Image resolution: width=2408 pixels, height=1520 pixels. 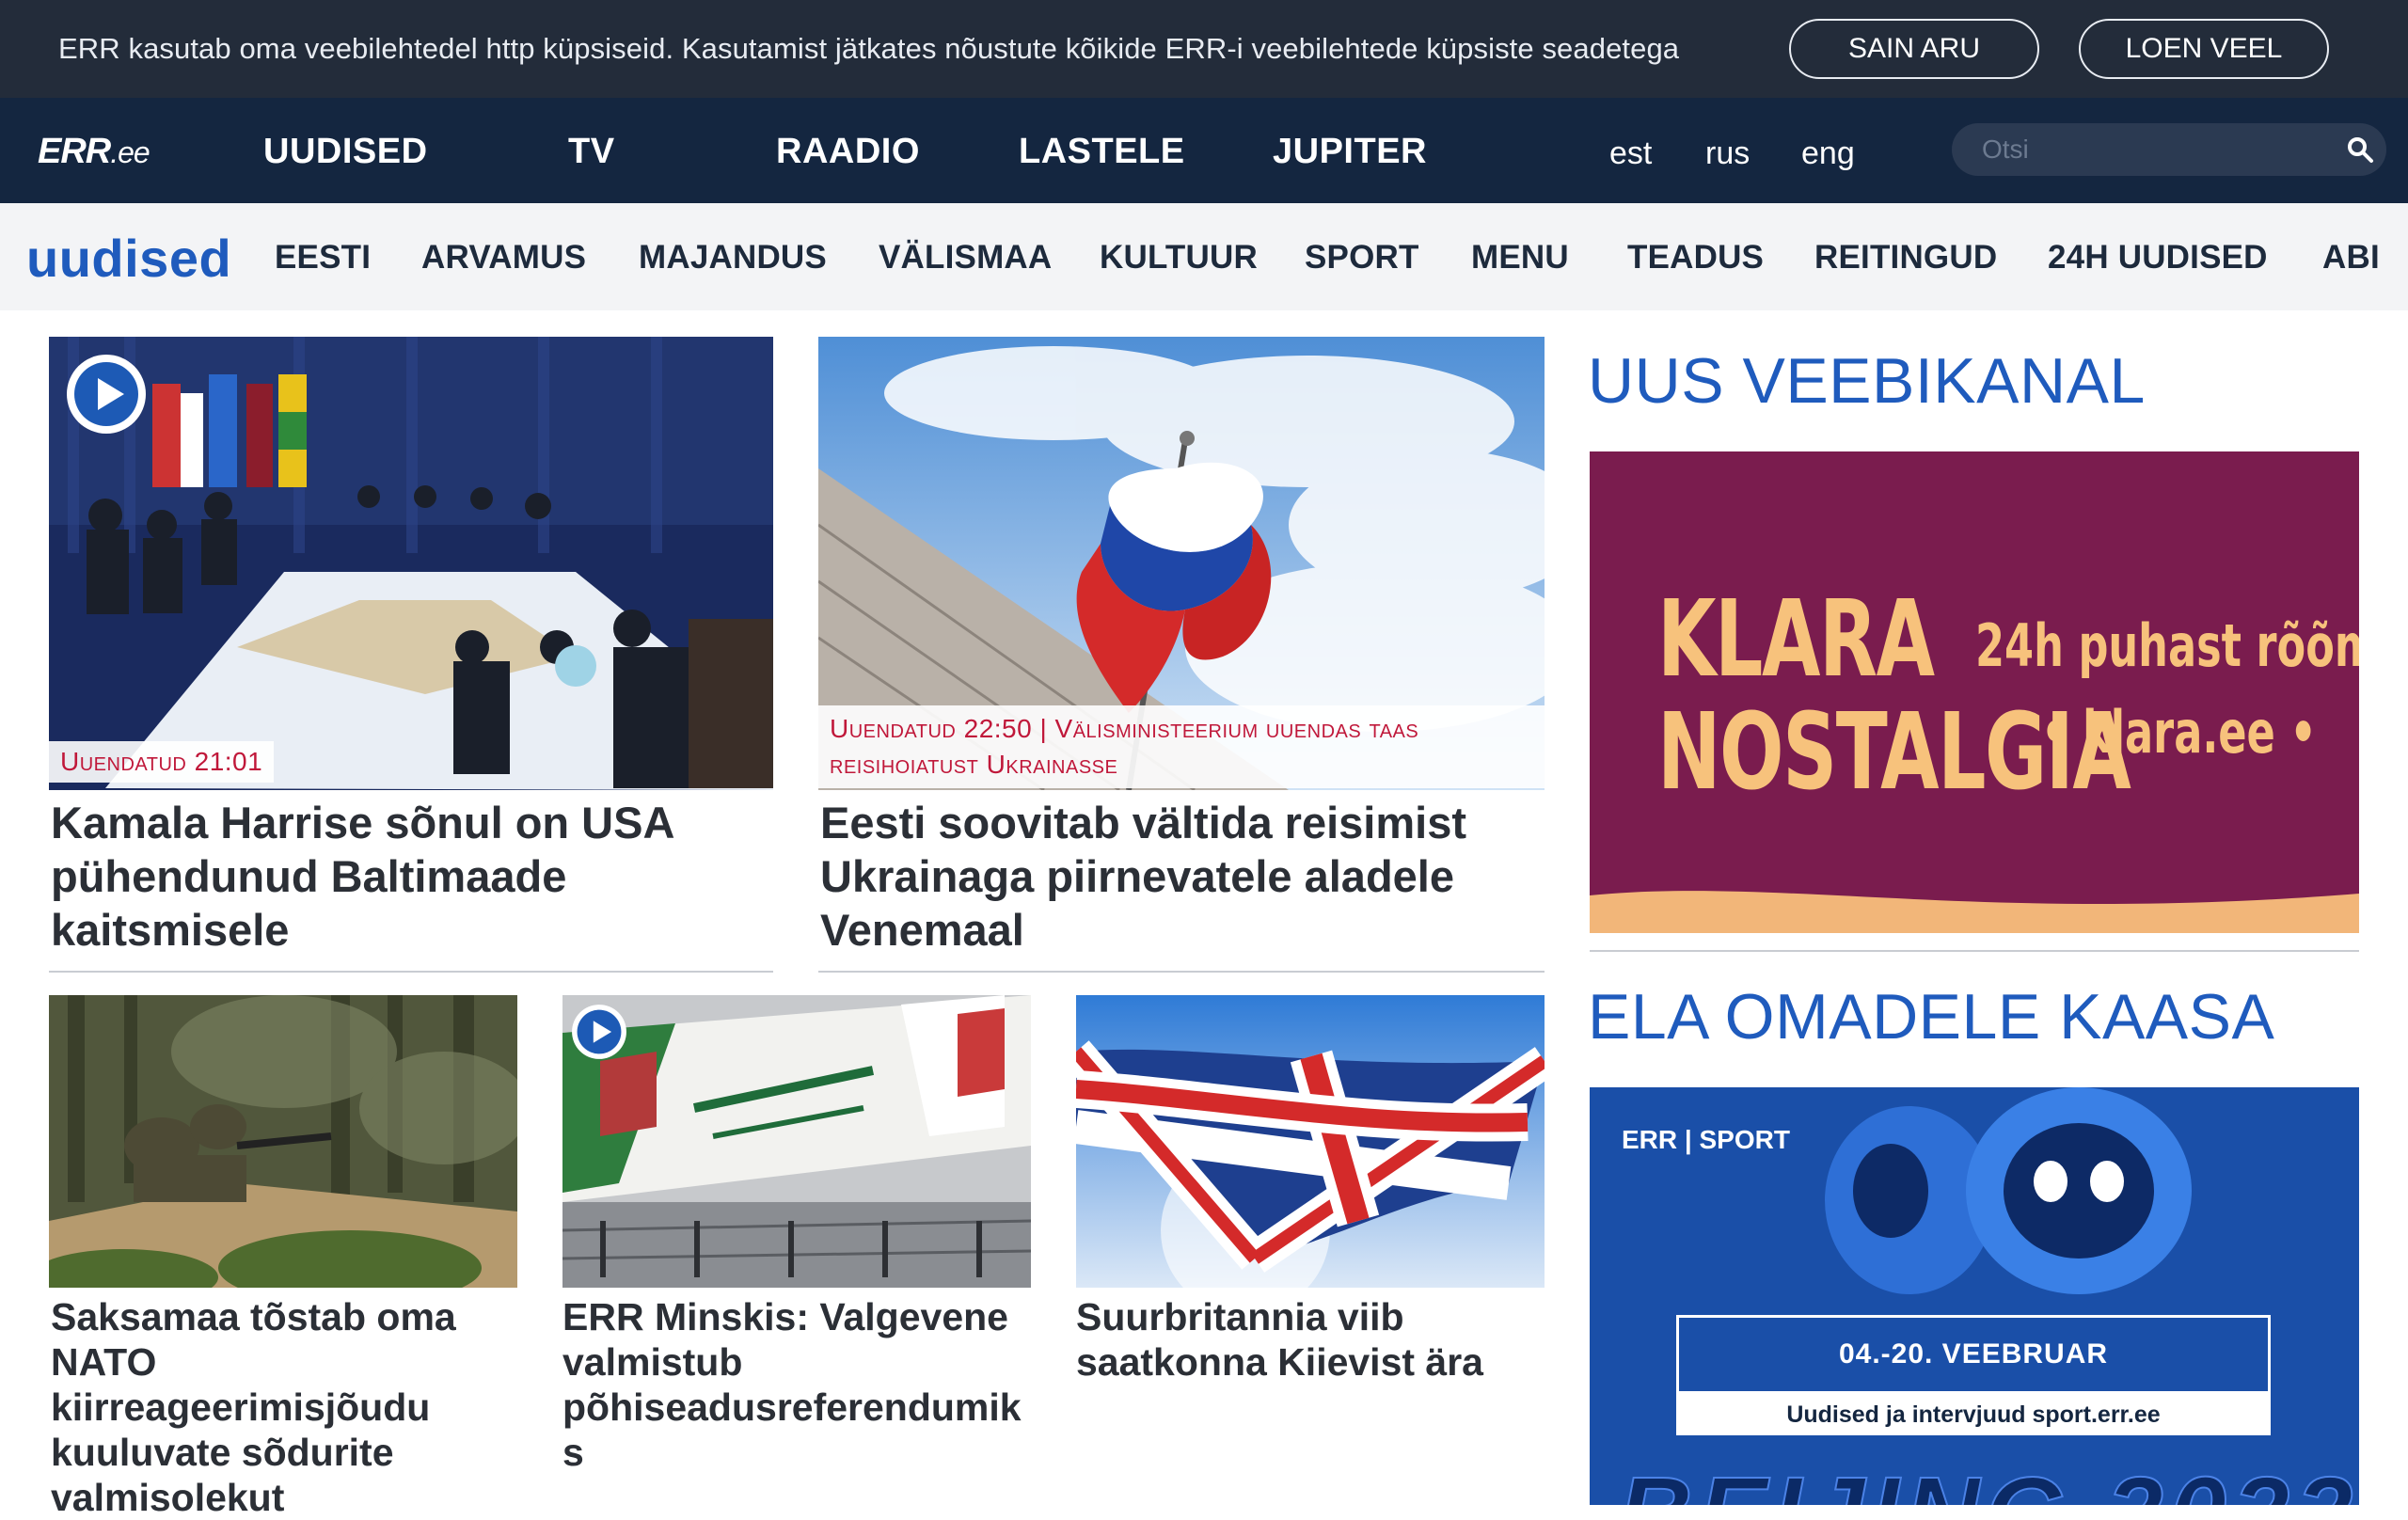 I want to click on headline-line: Suurbritannia viib, so click(x=1240, y=1316).